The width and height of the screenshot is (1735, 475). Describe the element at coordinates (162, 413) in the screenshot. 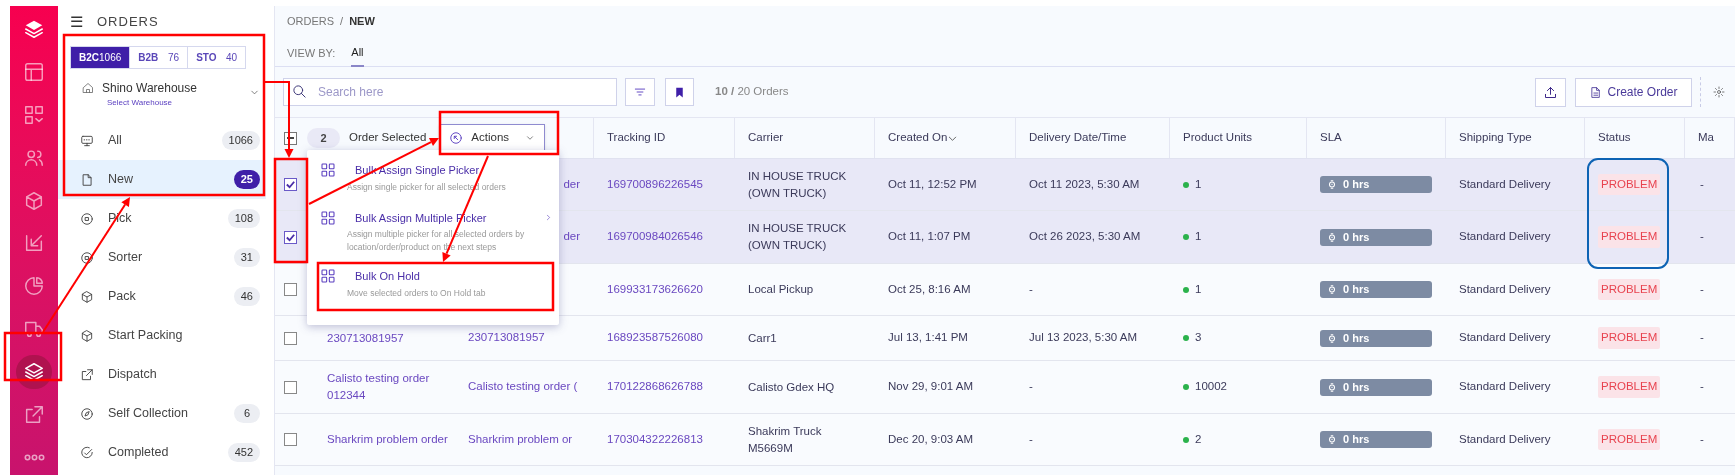

I see `sidebar-item: Self Collection 6` at that location.